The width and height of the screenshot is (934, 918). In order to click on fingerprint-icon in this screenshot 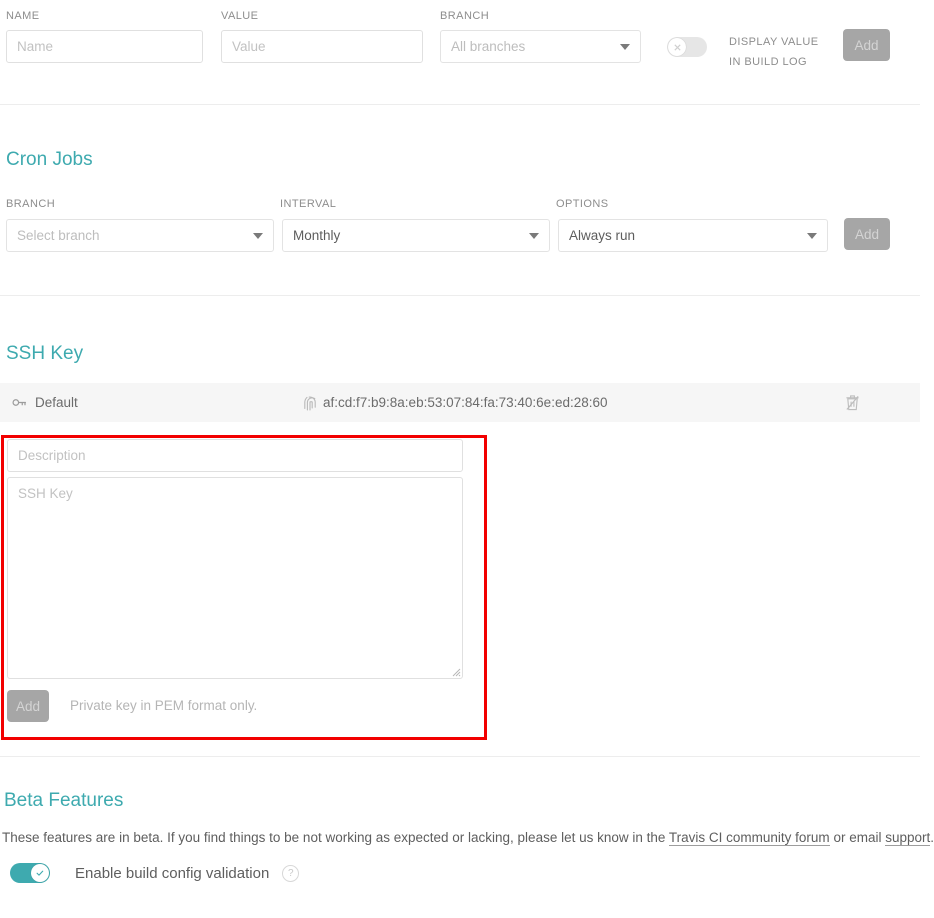, I will do `click(310, 403)`.